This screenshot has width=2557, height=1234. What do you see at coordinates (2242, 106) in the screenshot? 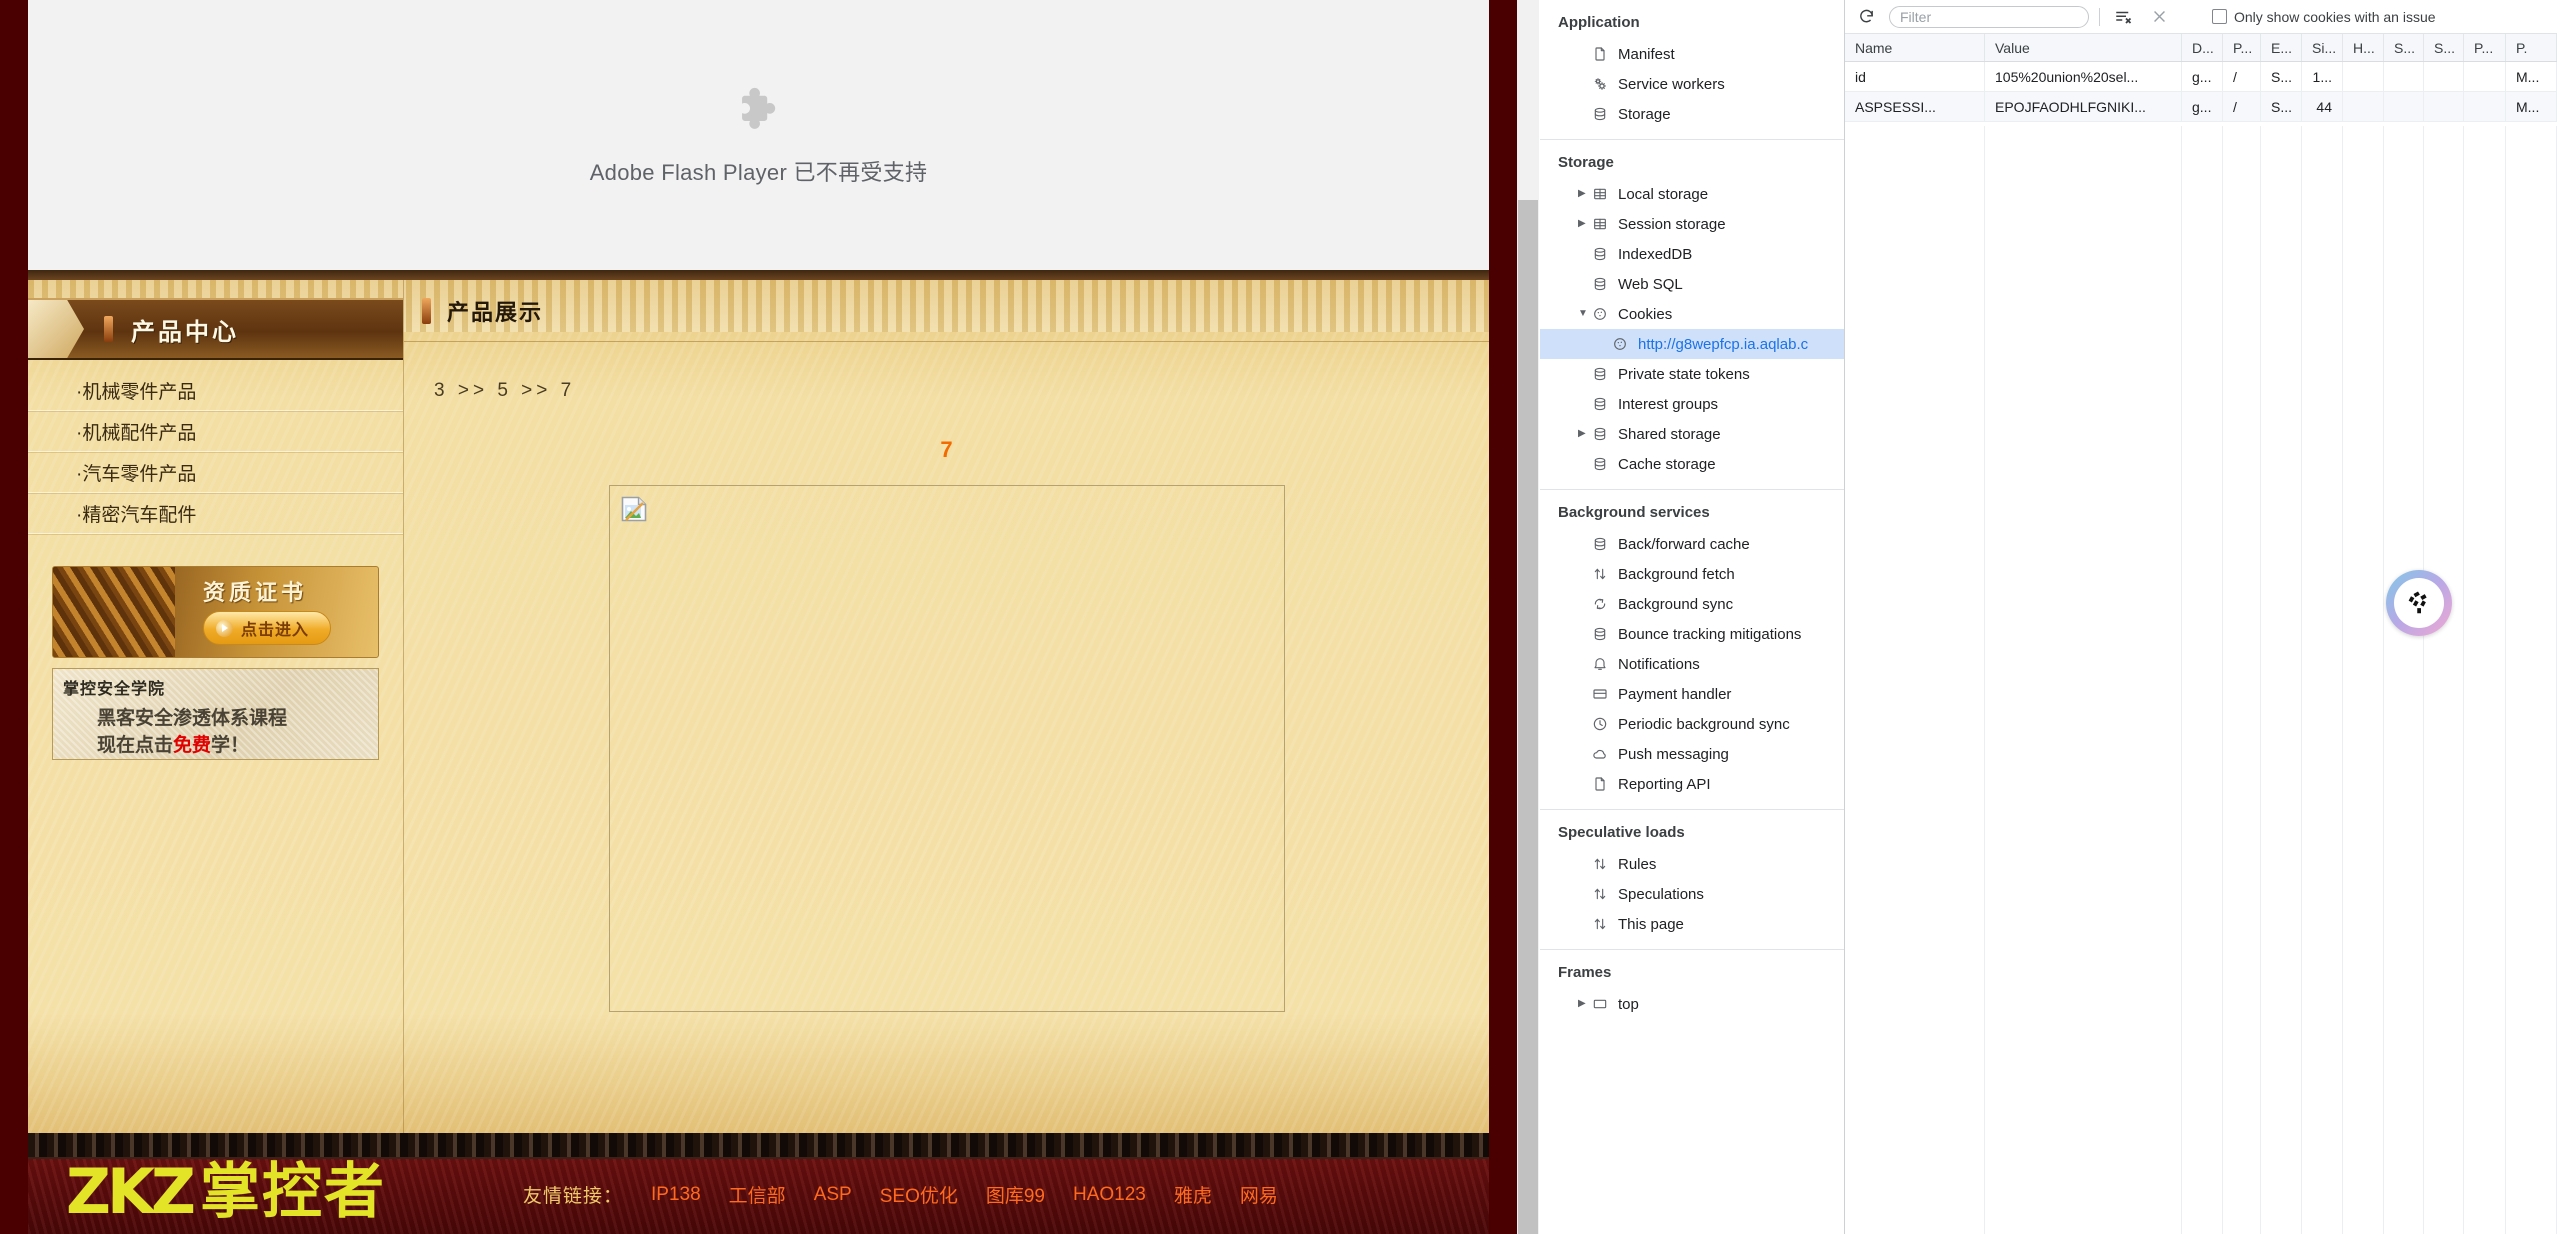
I see `table-cell: /` at bounding box center [2242, 106].